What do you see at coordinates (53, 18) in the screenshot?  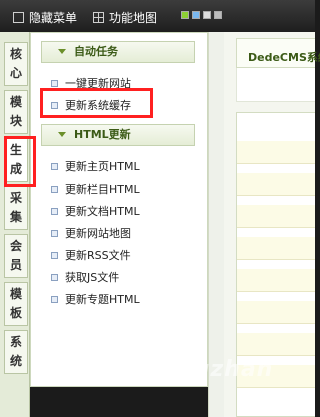 I see `hide-menu-label: 隐藏菜单` at bounding box center [53, 18].